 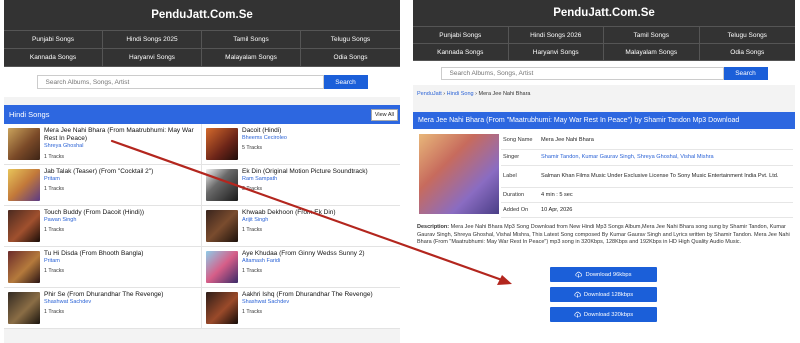 I want to click on song-artist: Arijit Singh, so click(x=255, y=220).